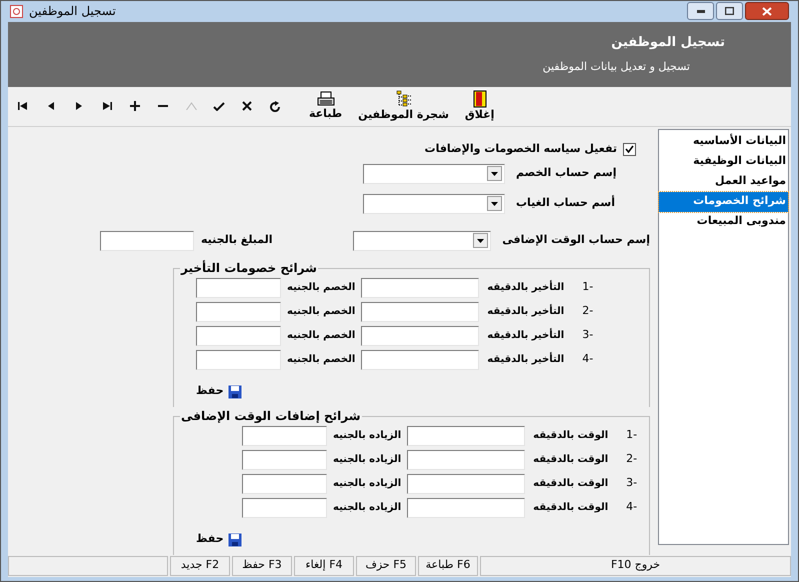 This screenshot has height=582, width=799. I want to click on group-title: شرائح إضافات الوقت الإضافى, so click(271, 416).